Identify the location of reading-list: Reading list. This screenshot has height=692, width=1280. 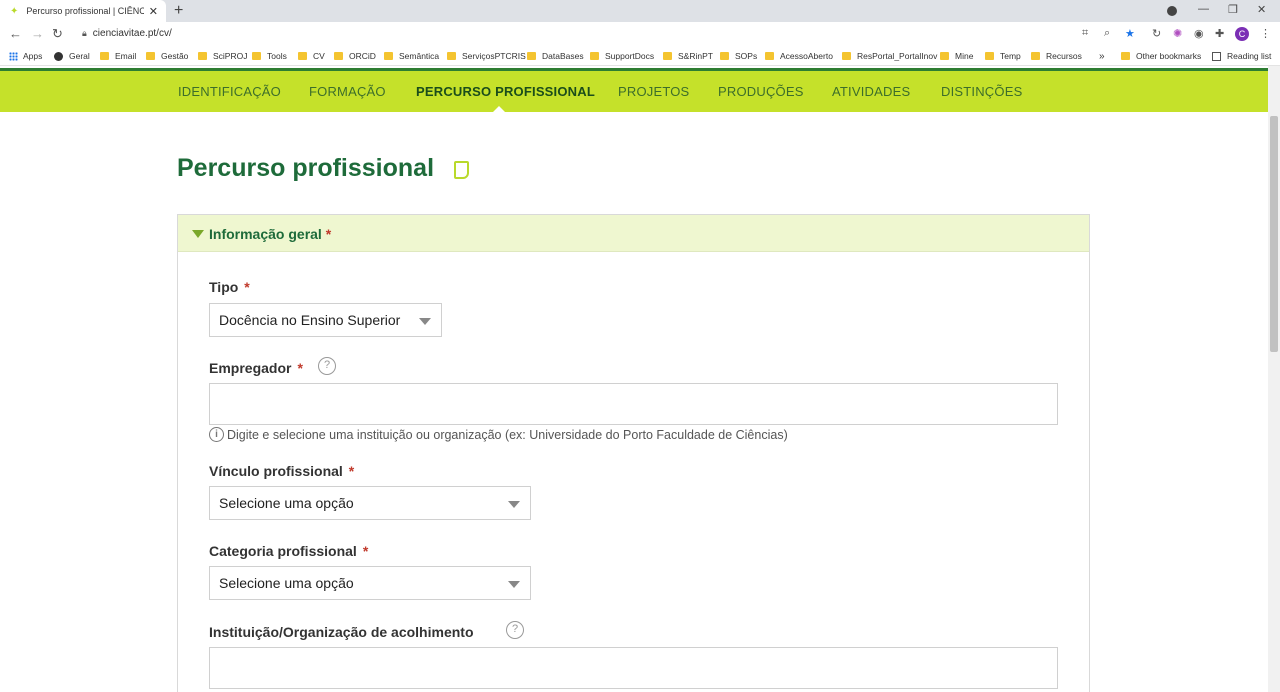
(1241, 56).